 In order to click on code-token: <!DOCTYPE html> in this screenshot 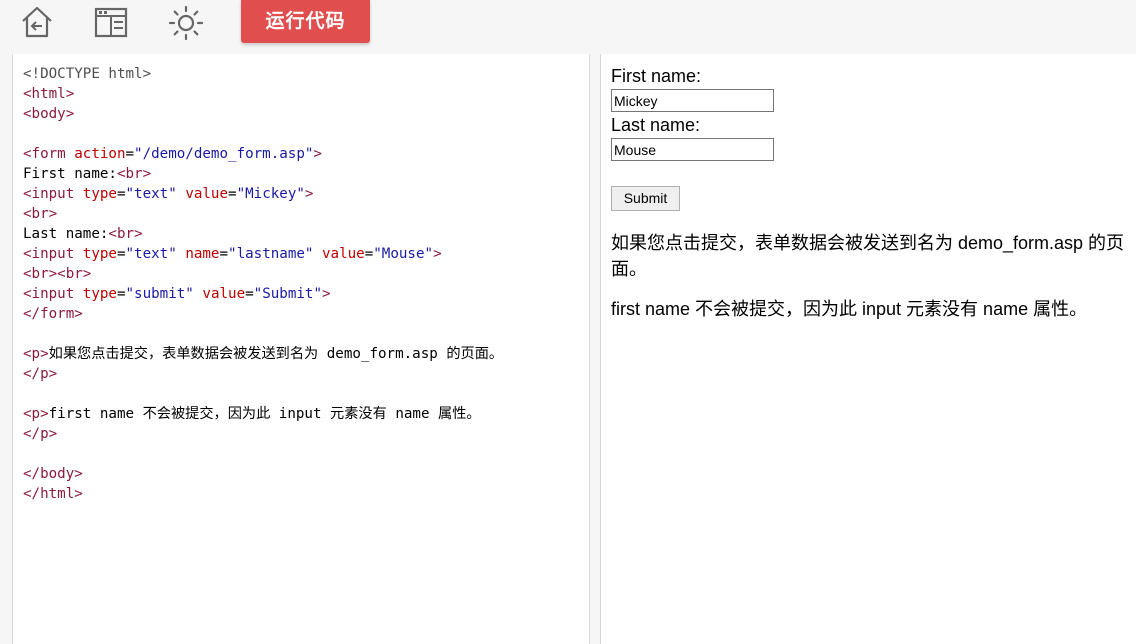, I will do `click(87, 74)`.